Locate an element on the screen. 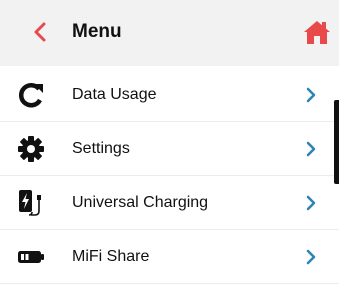  back-button is located at coordinates (40, 32).